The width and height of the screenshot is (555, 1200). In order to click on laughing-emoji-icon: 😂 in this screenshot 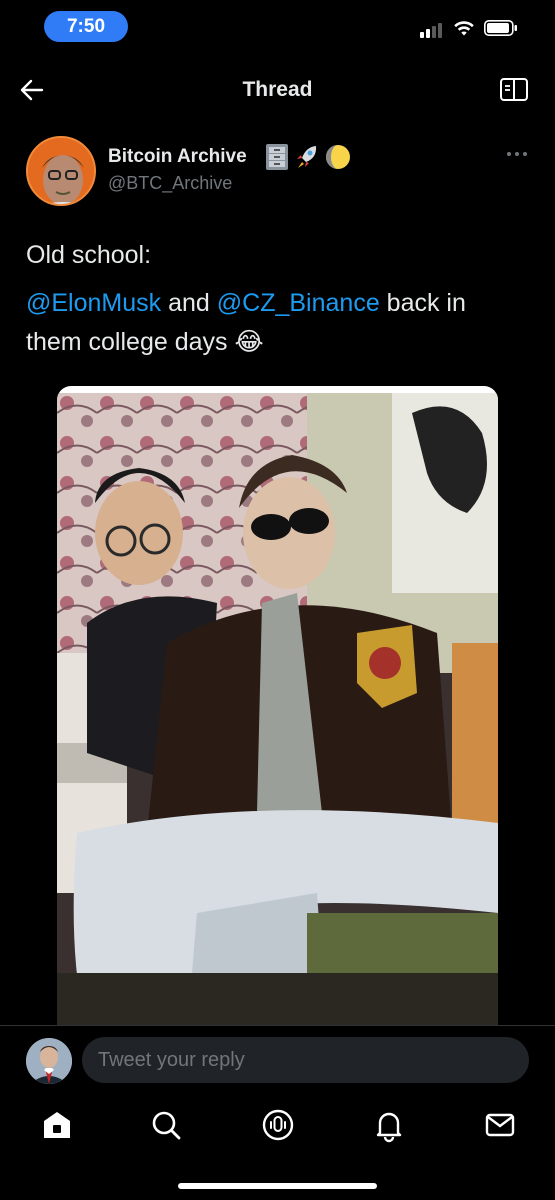, I will do `click(249, 342)`.